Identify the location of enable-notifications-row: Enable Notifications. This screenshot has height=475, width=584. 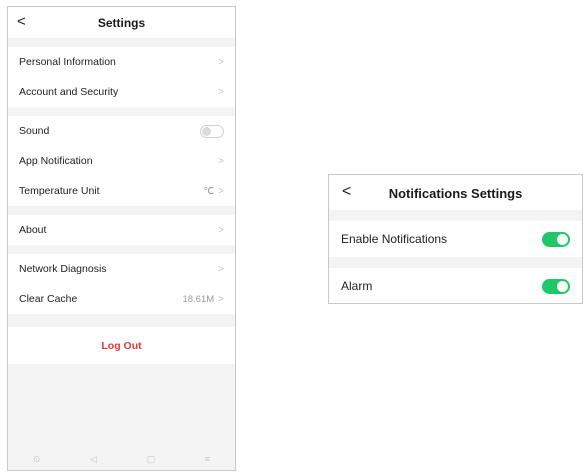
(455, 239).